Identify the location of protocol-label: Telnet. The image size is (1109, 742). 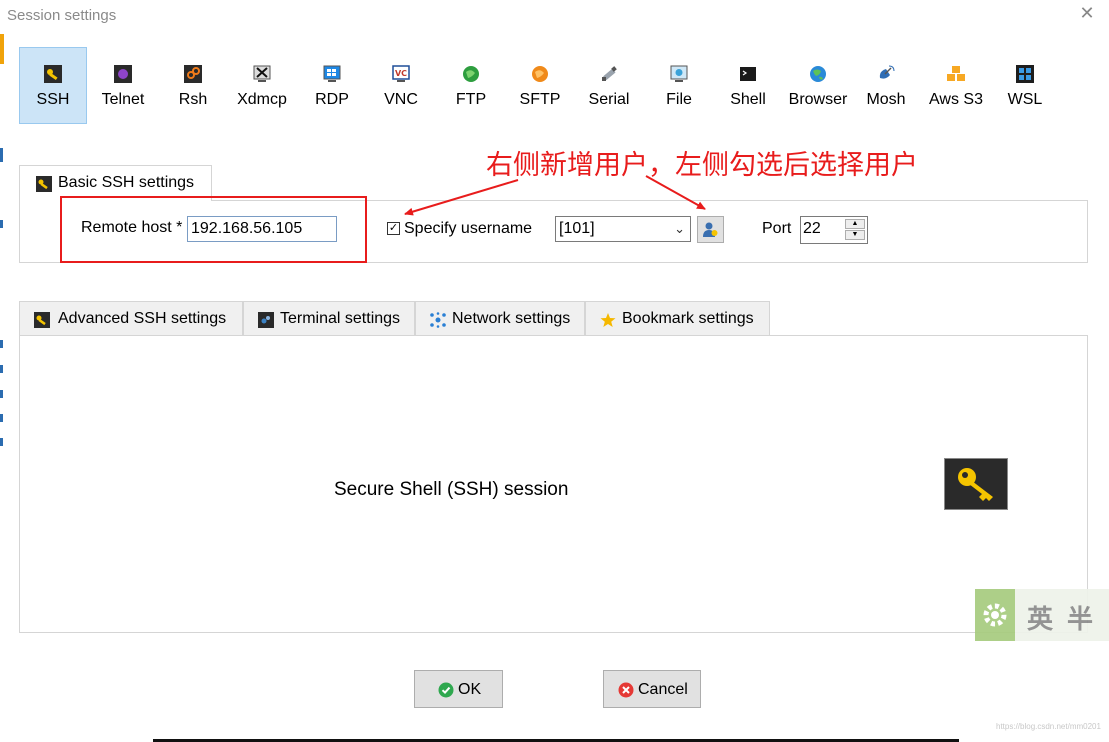
(123, 99).